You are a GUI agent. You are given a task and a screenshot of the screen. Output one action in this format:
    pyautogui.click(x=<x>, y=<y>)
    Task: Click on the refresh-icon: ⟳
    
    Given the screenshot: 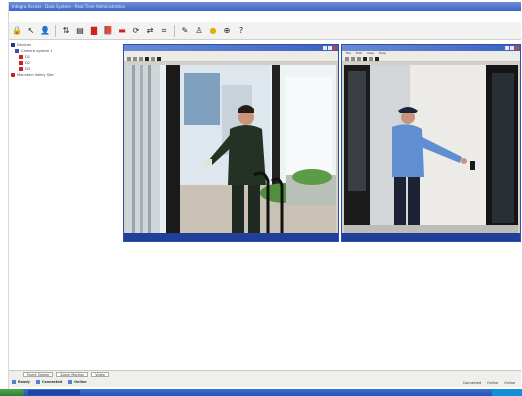 What is the action you would take?
    pyautogui.click(x=136, y=31)
    